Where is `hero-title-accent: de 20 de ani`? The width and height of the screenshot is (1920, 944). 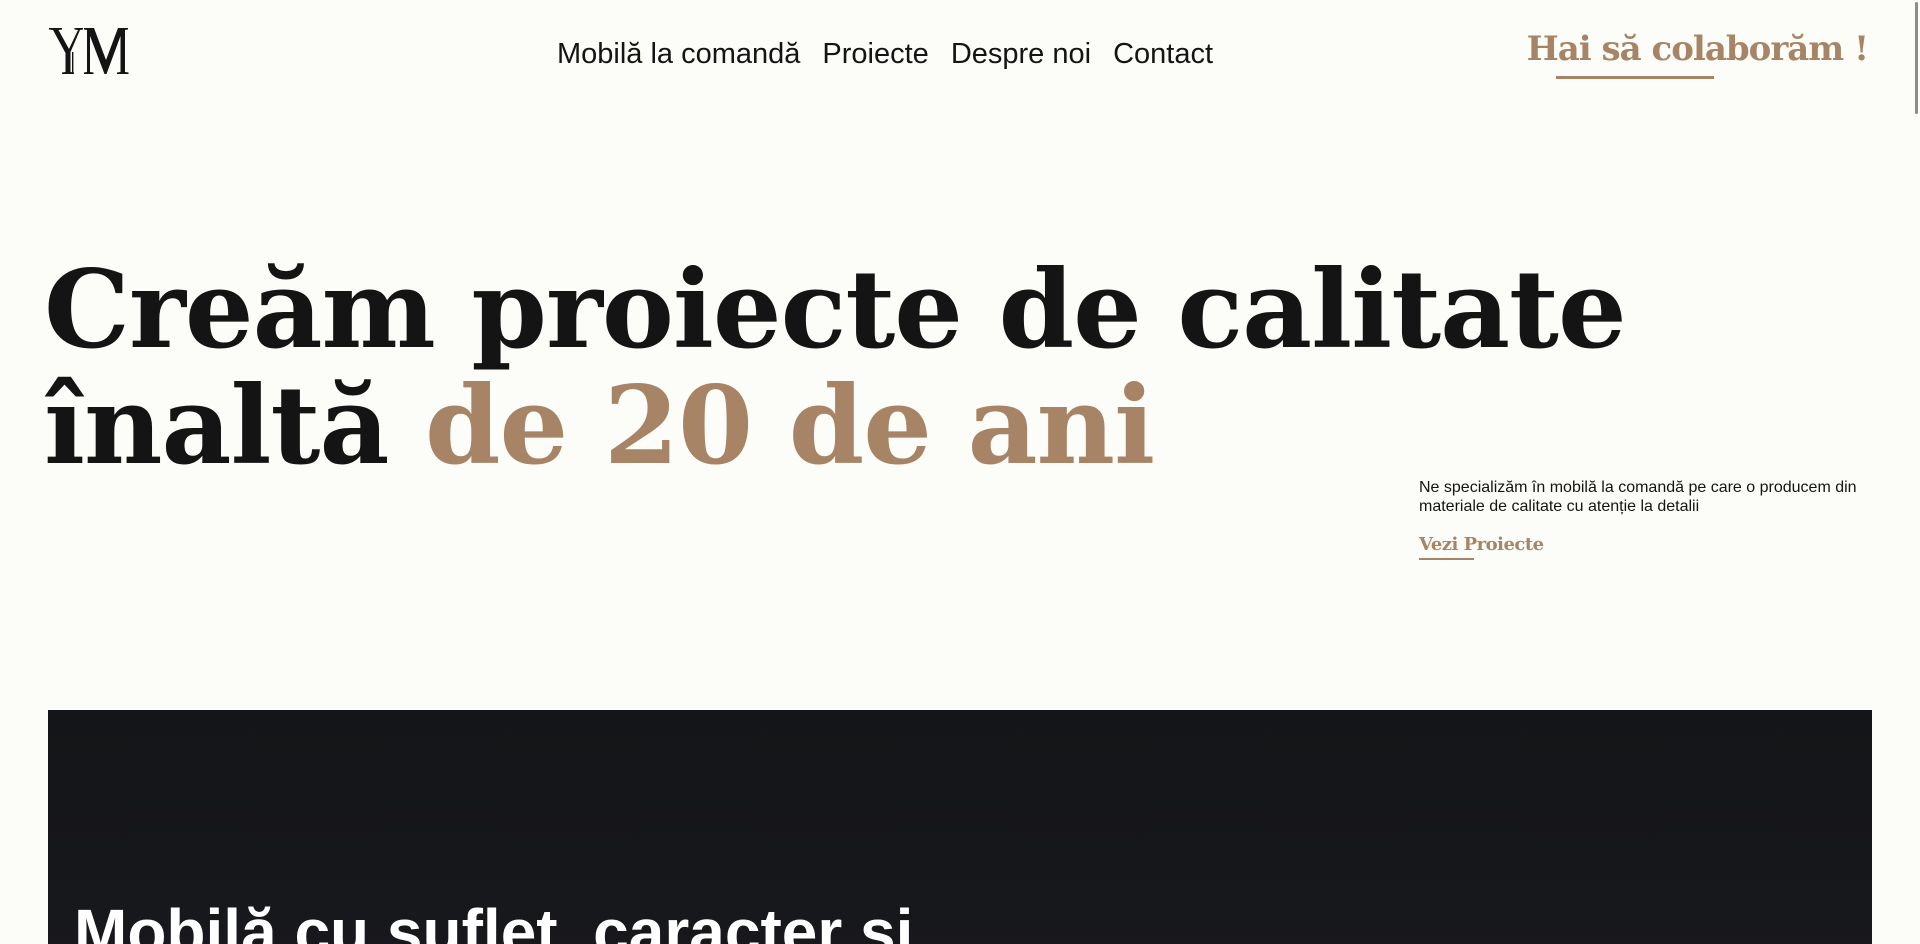
hero-title-accent: de 20 de ani is located at coordinates (790, 426).